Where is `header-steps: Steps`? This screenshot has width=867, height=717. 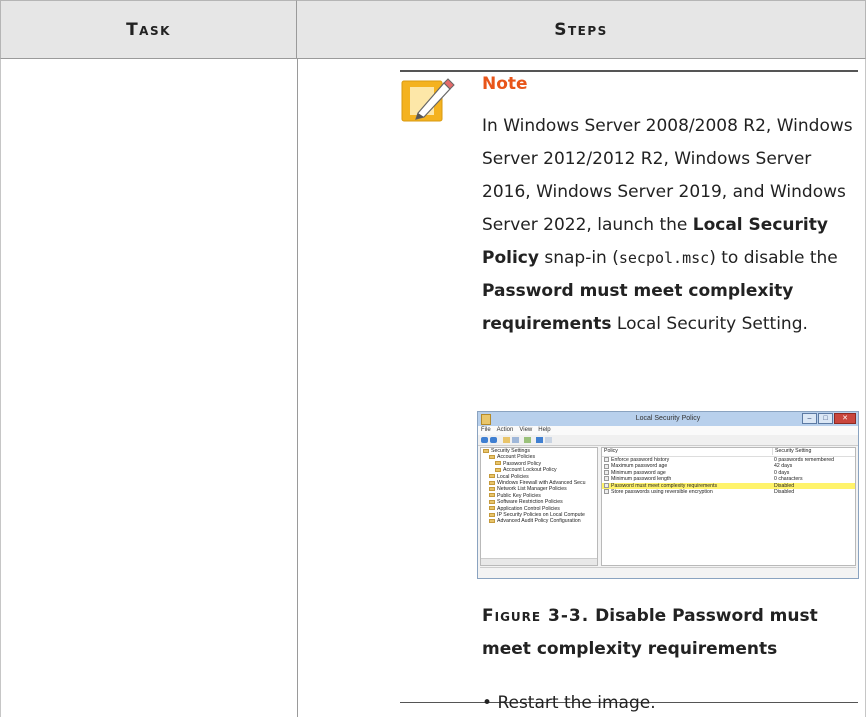
header-steps: Steps is located at coordinates (581, 29).